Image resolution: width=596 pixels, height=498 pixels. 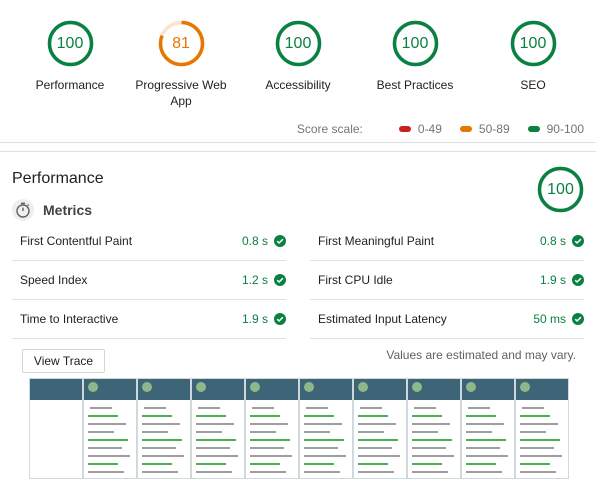 I want to click on gauge-label: Progressive Web App, so click(x=181, y=93).